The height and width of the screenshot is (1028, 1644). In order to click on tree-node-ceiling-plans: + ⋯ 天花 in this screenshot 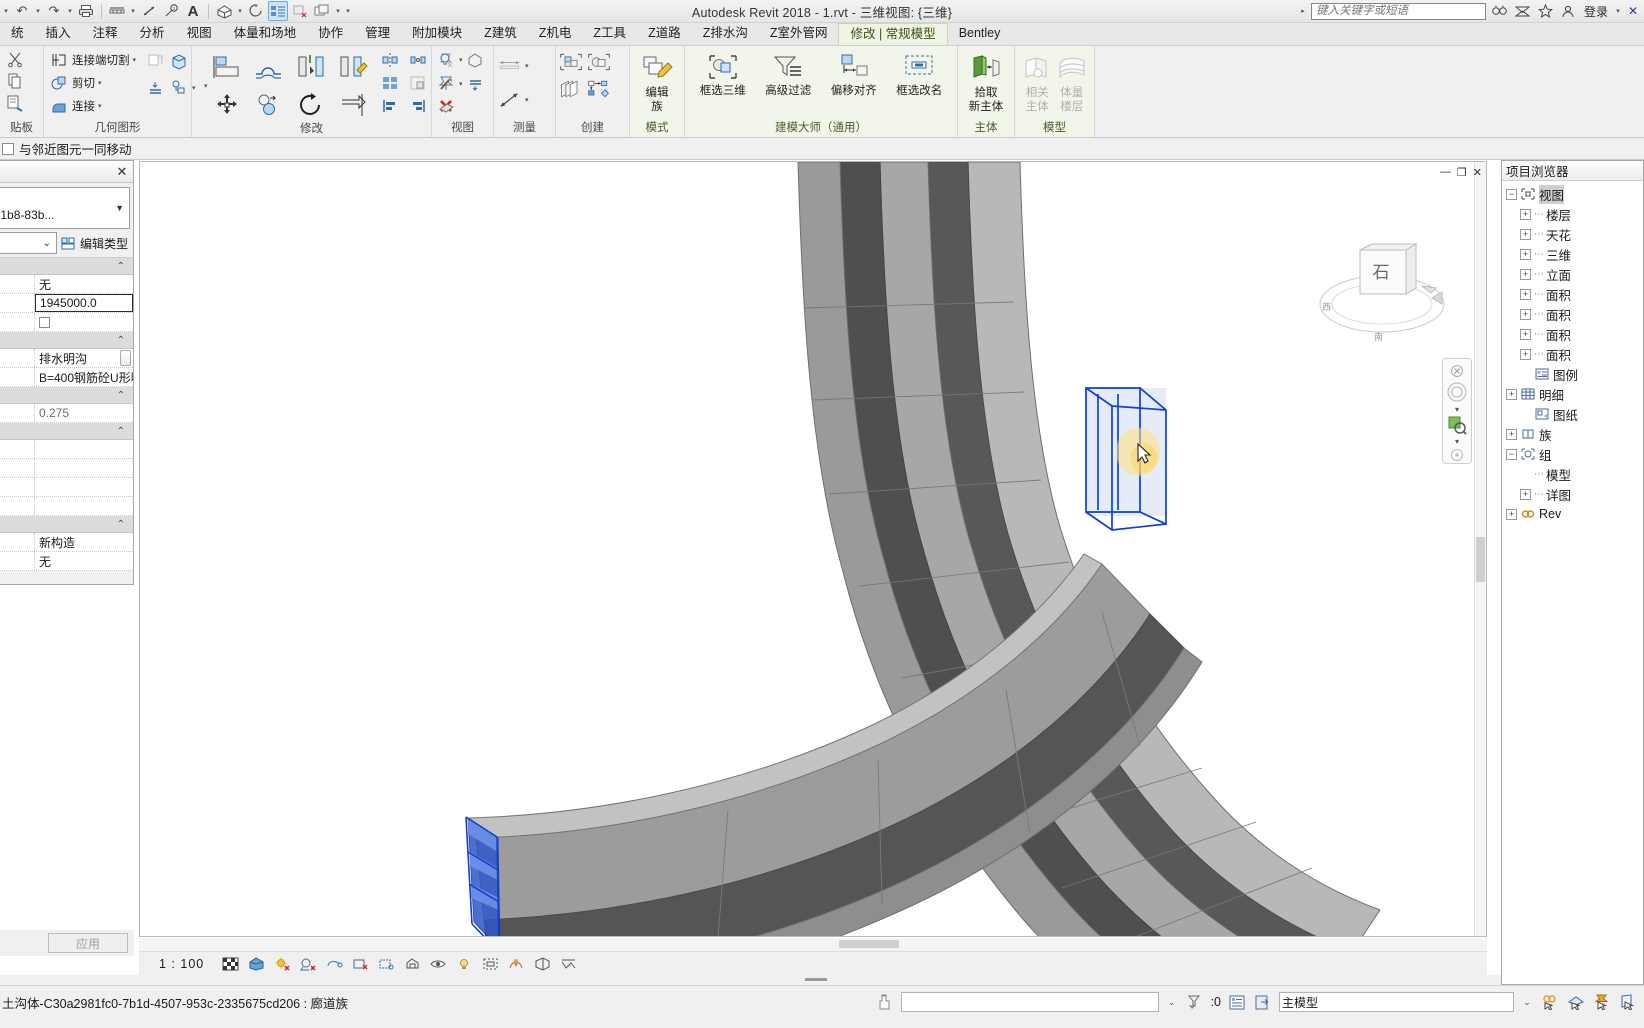, I will do `click(1573, 234)`.